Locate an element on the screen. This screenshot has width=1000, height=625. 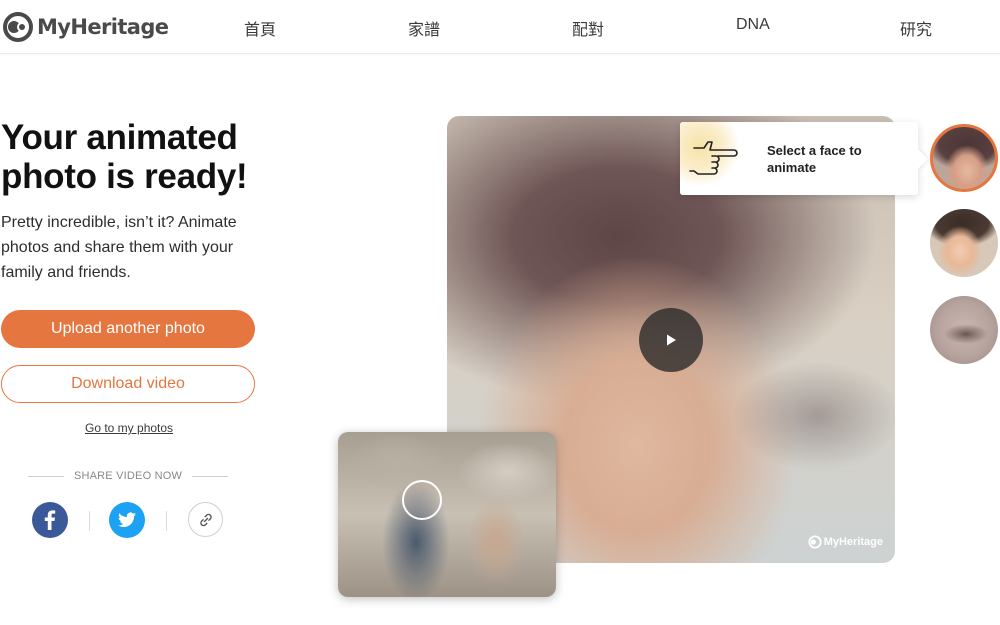
myheritage-logo: MyHeritage is located at coordinates (85, 27).